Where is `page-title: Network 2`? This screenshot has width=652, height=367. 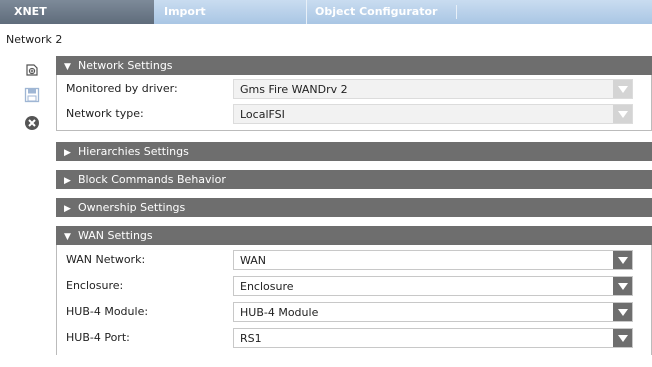
page-title: Network 2 is located at coordinates (34, 39).